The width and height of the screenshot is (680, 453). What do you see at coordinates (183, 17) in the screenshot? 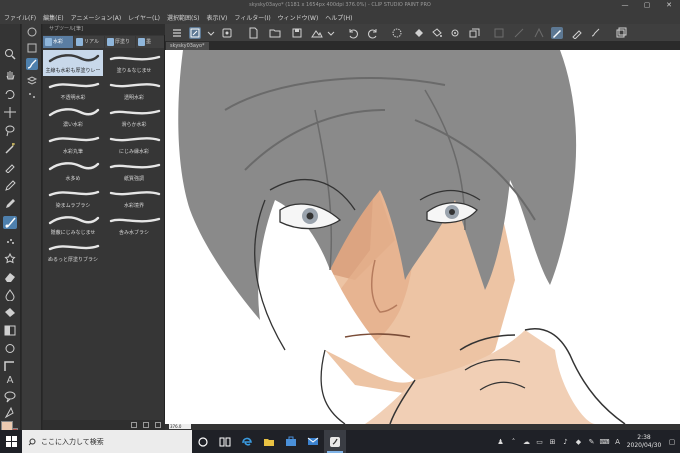
I see `menu-selection: 選択範囲(S)` at bounding box center [183, 17].